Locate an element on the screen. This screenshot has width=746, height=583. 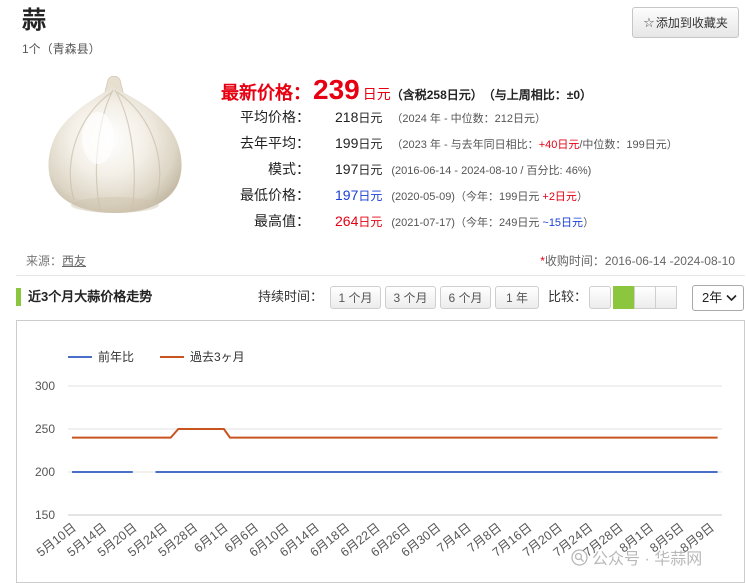
stat-value: 264 is located at coordinates (347, 221).